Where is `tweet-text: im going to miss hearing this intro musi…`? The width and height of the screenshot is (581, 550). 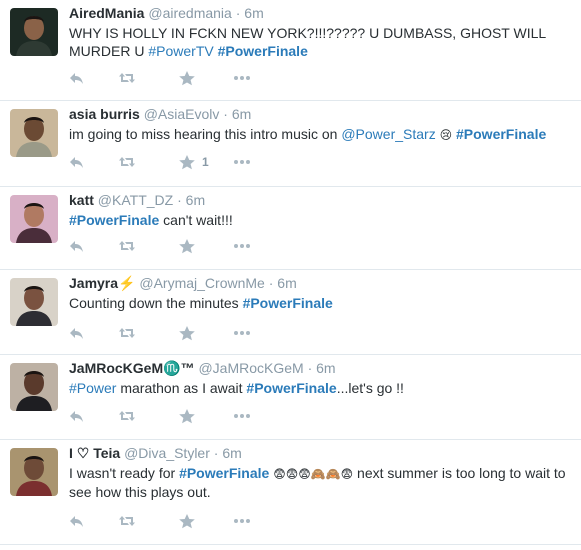
tweet-text: im going to miss hearing this intro musi… is located at coordinates (320, 134).